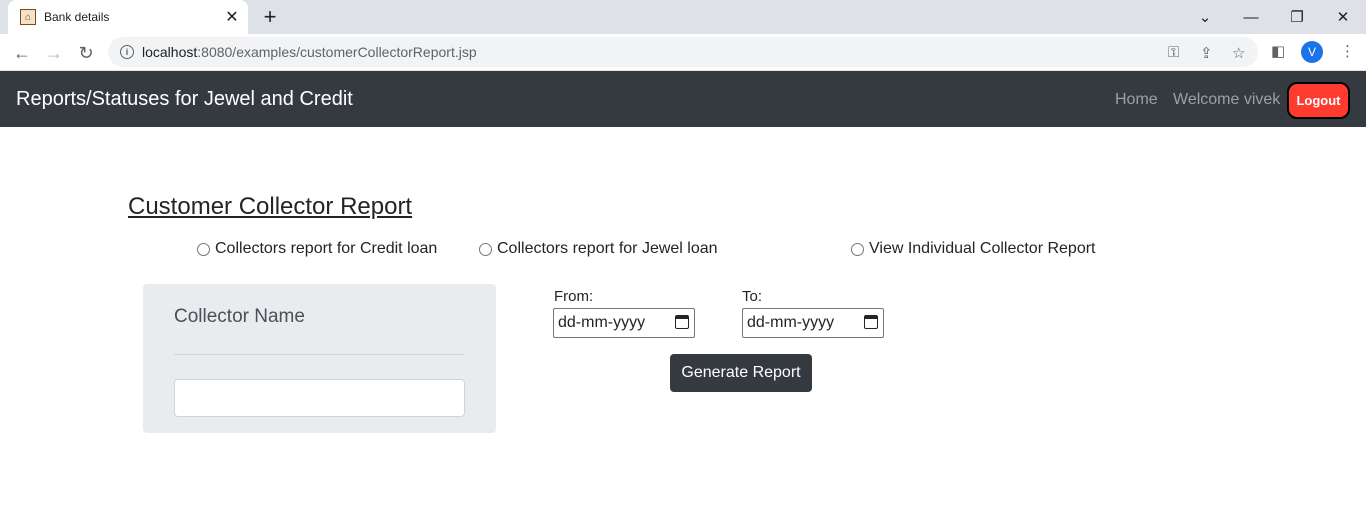 The image size is (1366, 526). I want to click on menu-kebab-icon: ⋮, so click(1347, 51).